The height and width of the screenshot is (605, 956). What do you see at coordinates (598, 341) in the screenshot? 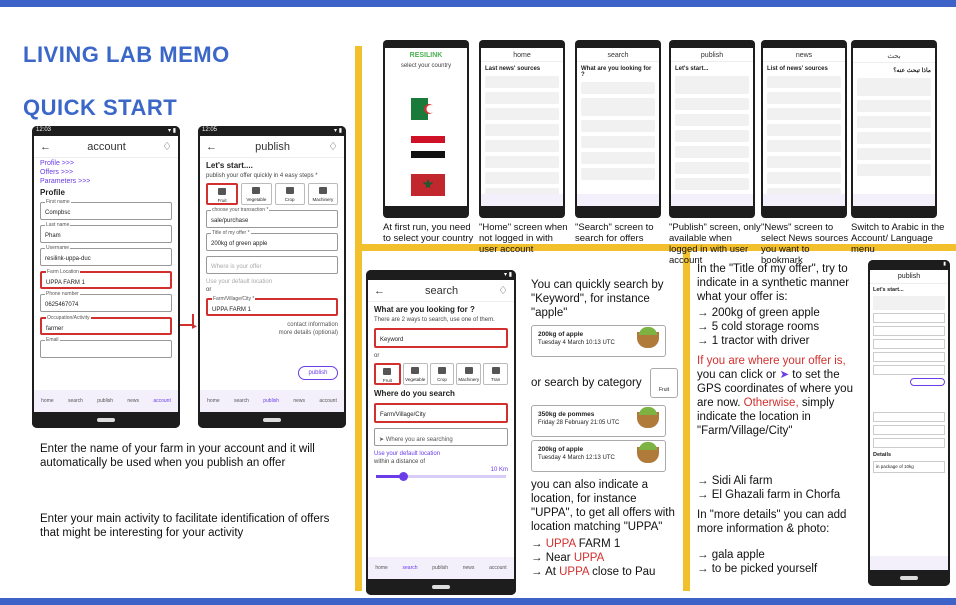
I see `offer-card-1: 200kg of apple Tuesday 4 March 10:13 UTC` at bounding box center [598, 341].